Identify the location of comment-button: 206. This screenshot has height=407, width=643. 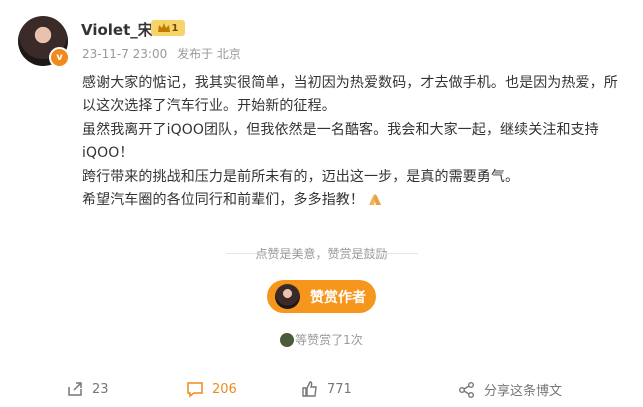
(211, 389).